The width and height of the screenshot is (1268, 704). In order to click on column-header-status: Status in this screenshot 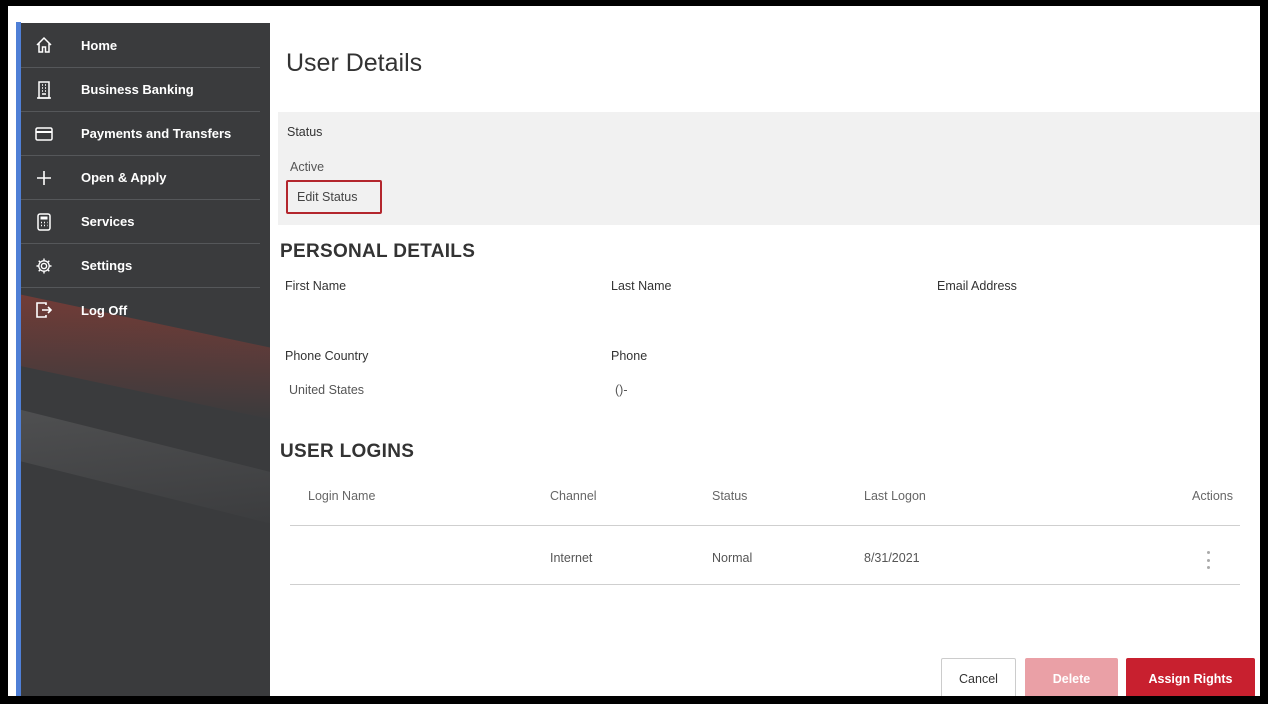, I will do `click(730, 496)`.